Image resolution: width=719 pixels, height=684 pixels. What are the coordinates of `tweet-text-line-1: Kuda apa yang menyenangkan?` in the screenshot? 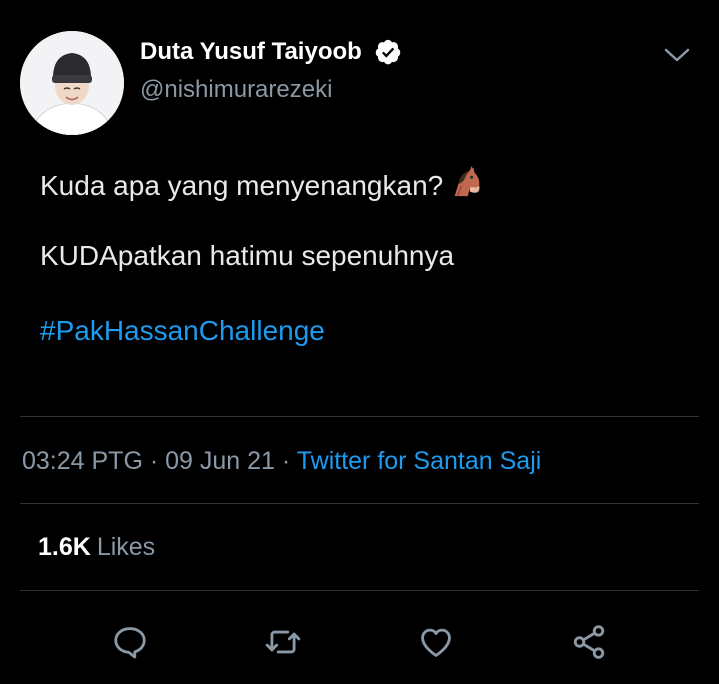 It's located at (261, 185).